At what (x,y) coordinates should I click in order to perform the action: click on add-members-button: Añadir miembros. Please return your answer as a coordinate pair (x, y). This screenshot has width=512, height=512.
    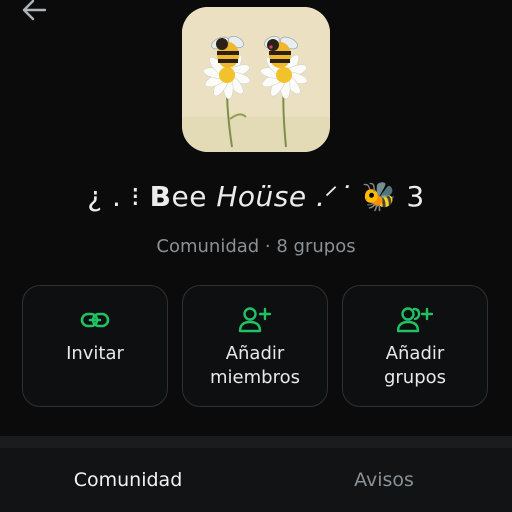
    Looking at the image, I should click on (255, 346).